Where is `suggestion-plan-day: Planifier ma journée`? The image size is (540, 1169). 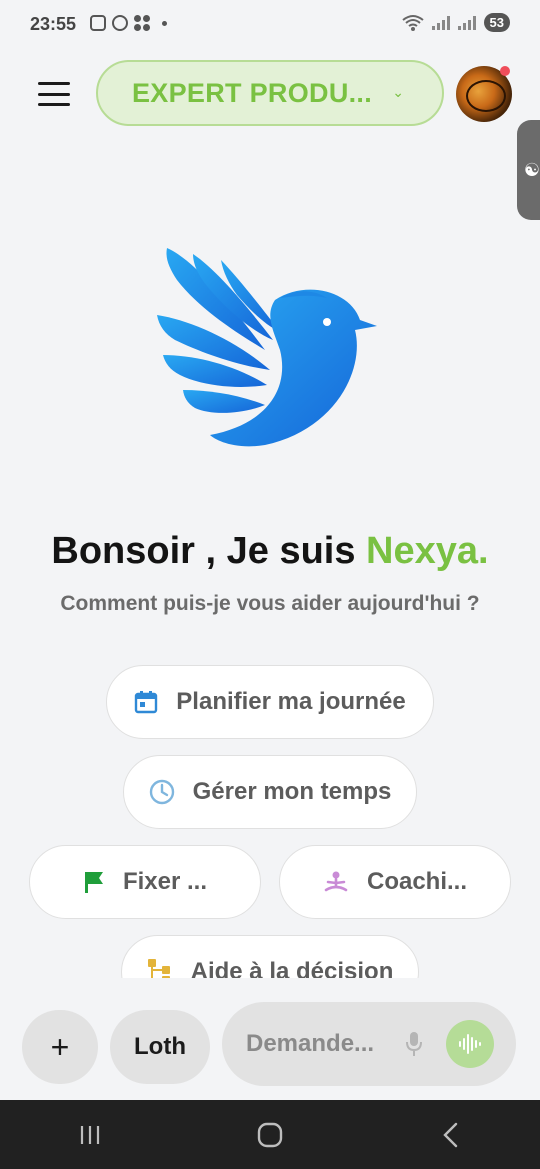 suggestion-plan-day: Planifier ma journée is located at coordinates (270, 702).